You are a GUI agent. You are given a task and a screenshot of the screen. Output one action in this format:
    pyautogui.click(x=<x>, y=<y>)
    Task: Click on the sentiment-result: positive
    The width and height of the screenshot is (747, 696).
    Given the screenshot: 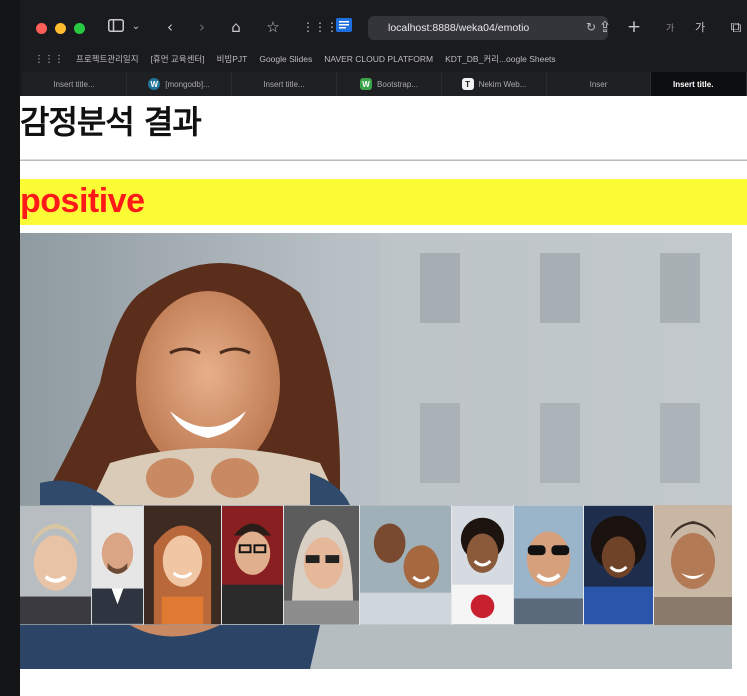 What is the action you would take?
    pyautogui.click(x=82, y=201)
    